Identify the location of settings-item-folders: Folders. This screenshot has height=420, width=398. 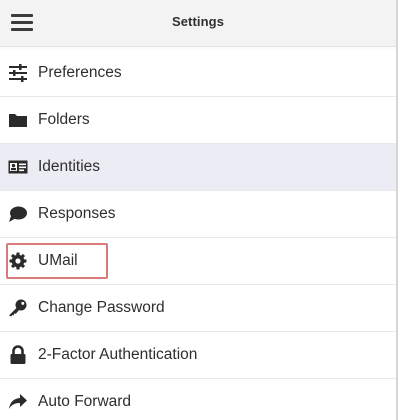
(199, 120).